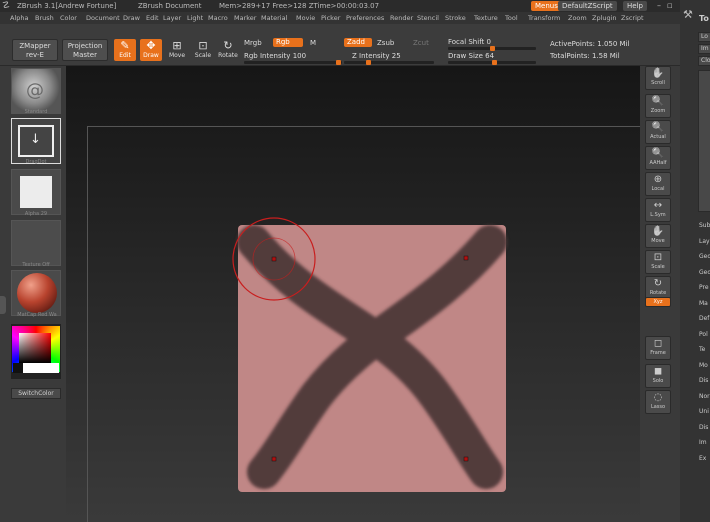 This screenshot has height=522, width=710. What do you see at coordinates (604, 18) in the screenshot?
I see `menu-zplugin: Zplugin` at bounding box center [604, 18].